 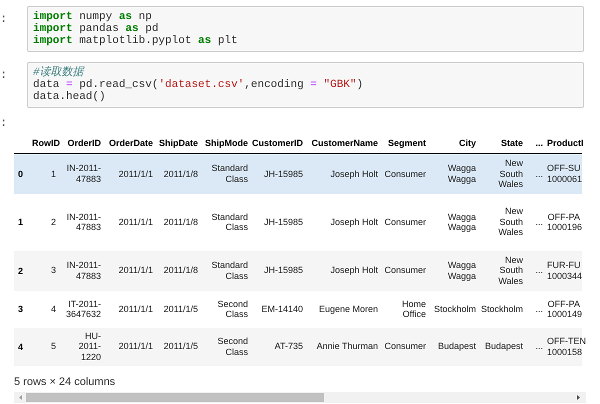 What do you see at coordinates (563, 270) in the screenshot?
I see `table-cell: FUR-FU 1000344` at bounding box center [563, 270].